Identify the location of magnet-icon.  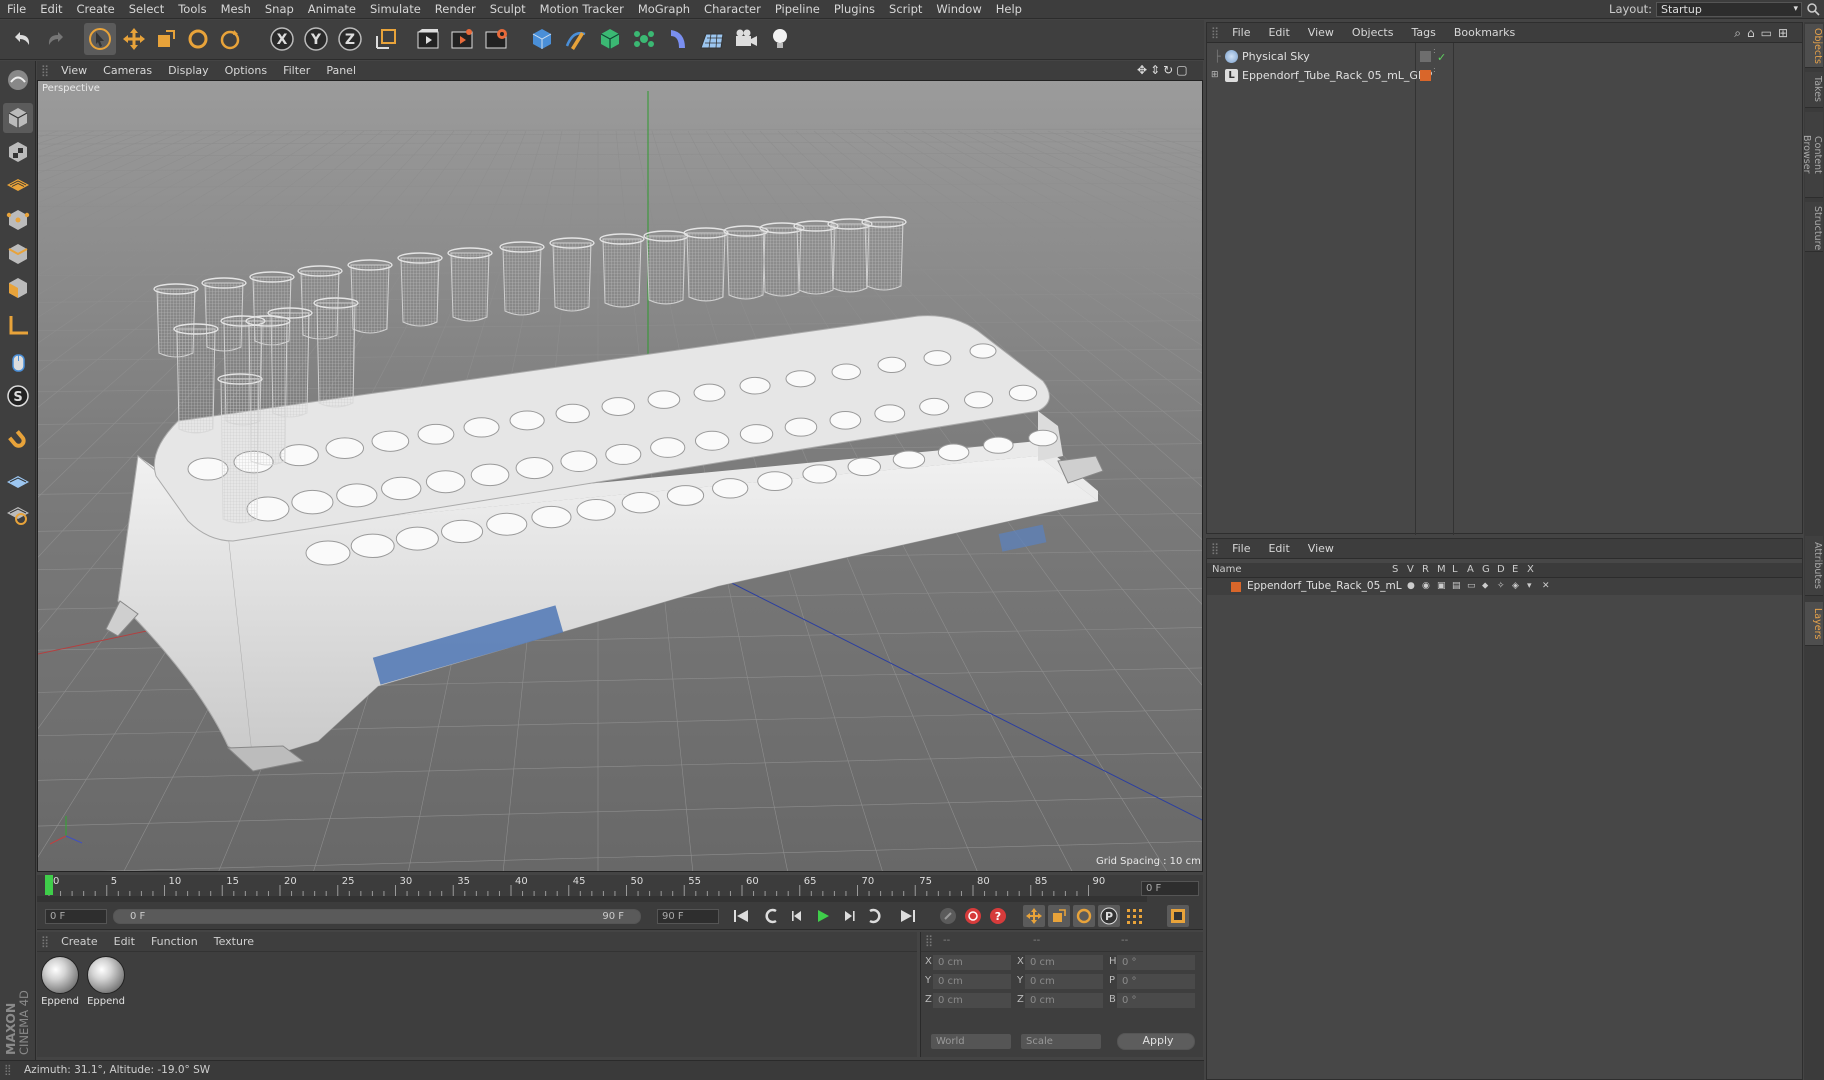
(18, 440).